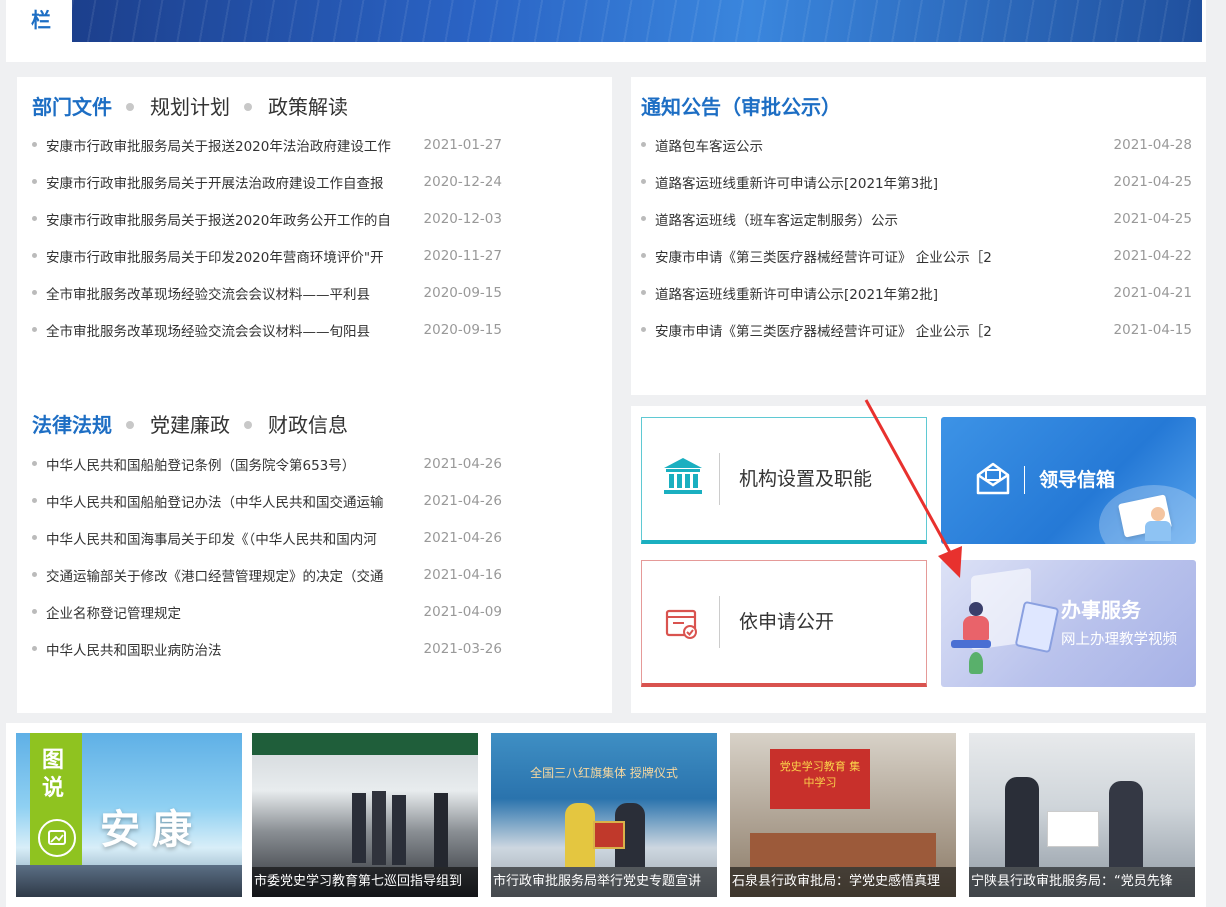 Image resolution: width=1226 pixels, height=907 pixels. What do you see at coordinates (72, 425) in the screenshot?
I see `tab-laws: 法律法规` at bounding box center [72, 425].